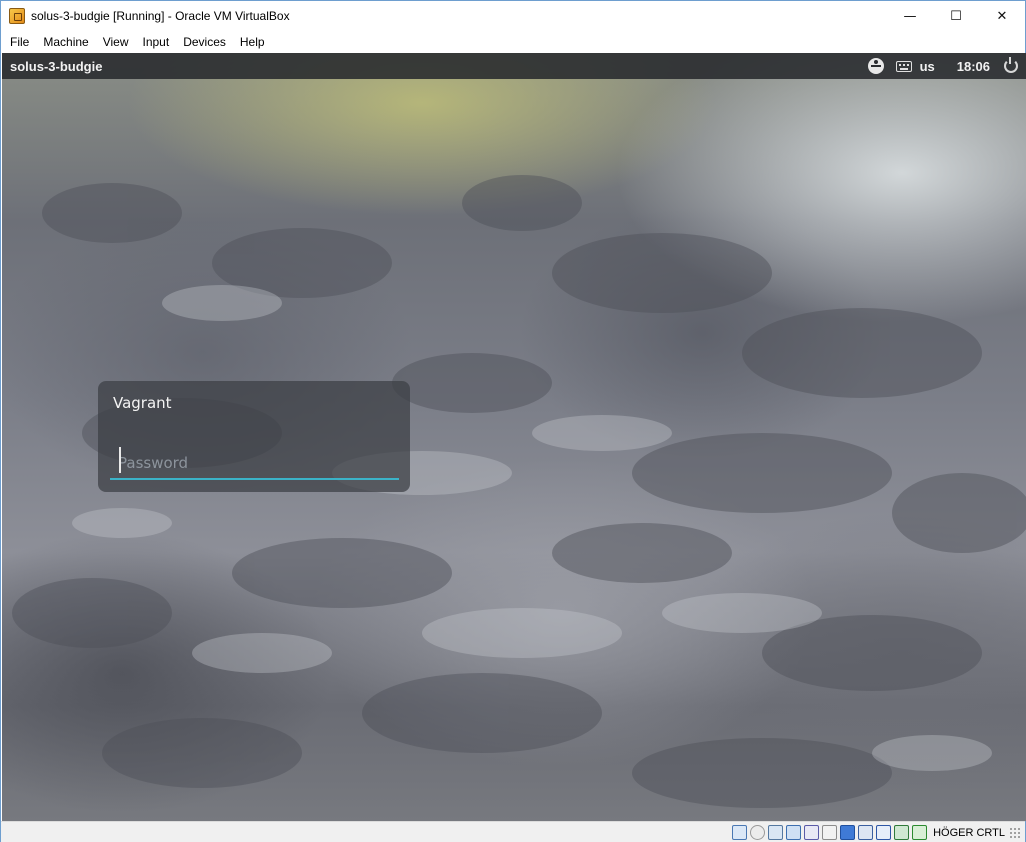 The width and height of the screenshot is (1026, 842). I want to click on resize-grip-icon, so click(1015, 832).